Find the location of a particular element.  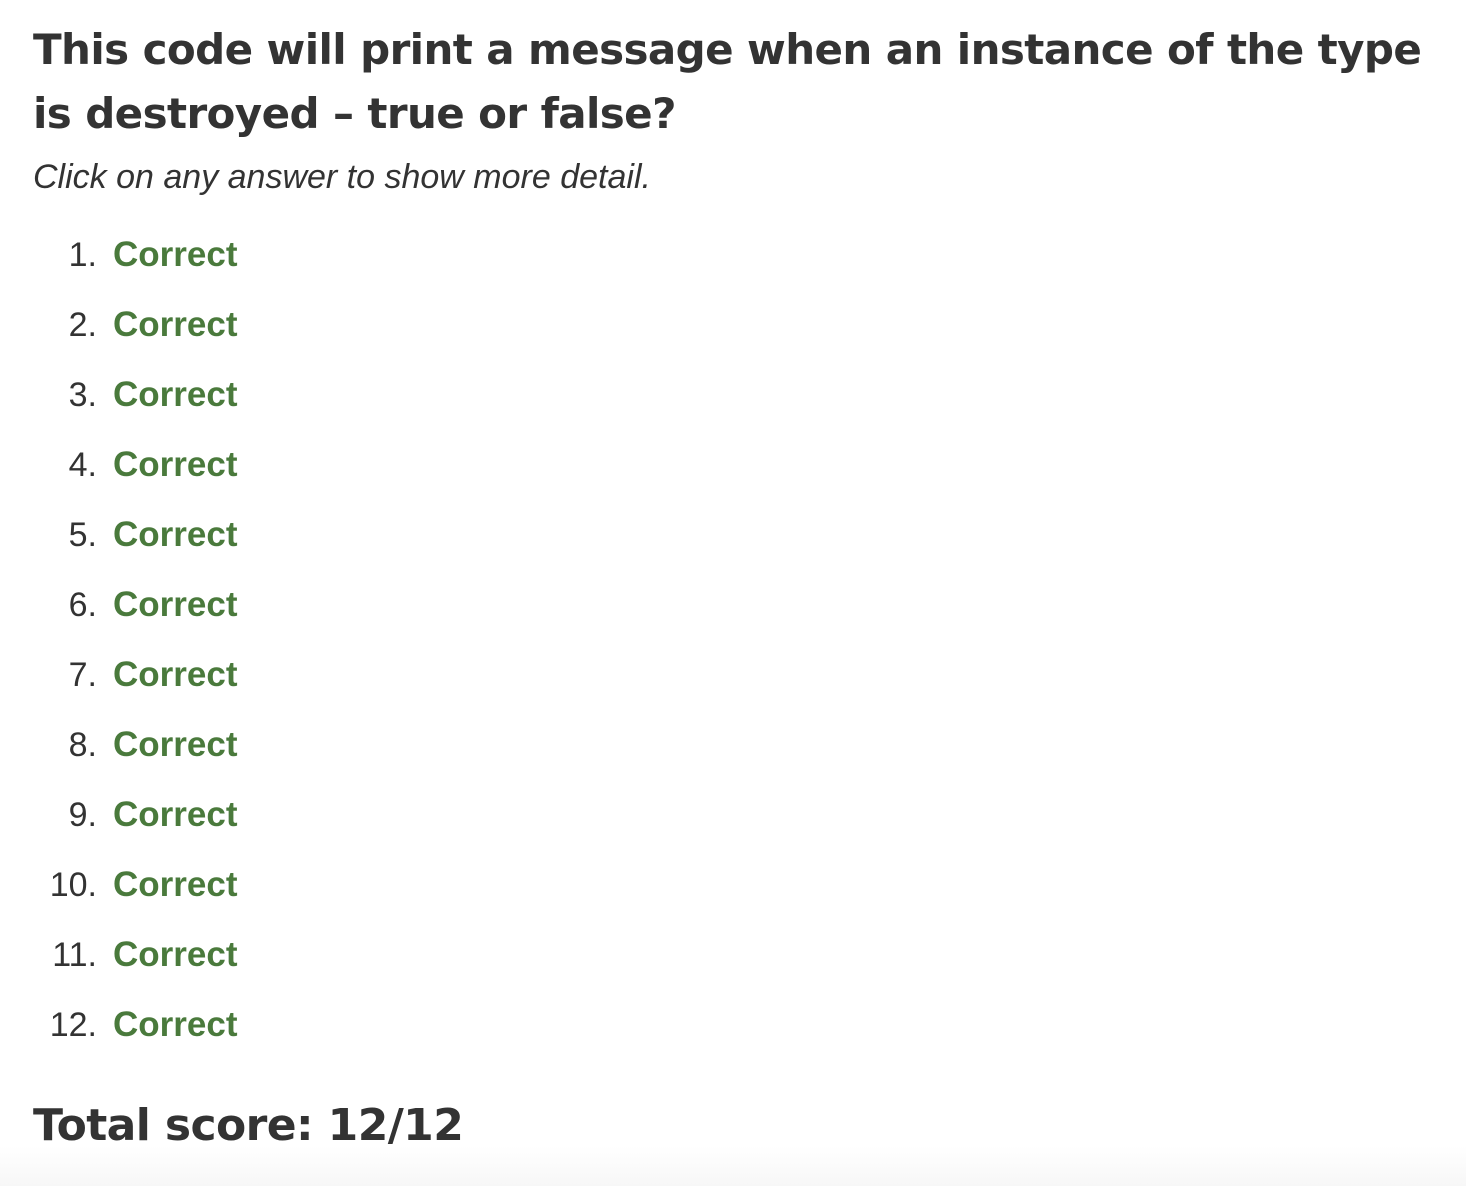

answer-number: 10. is located at coordinates (73, 884).